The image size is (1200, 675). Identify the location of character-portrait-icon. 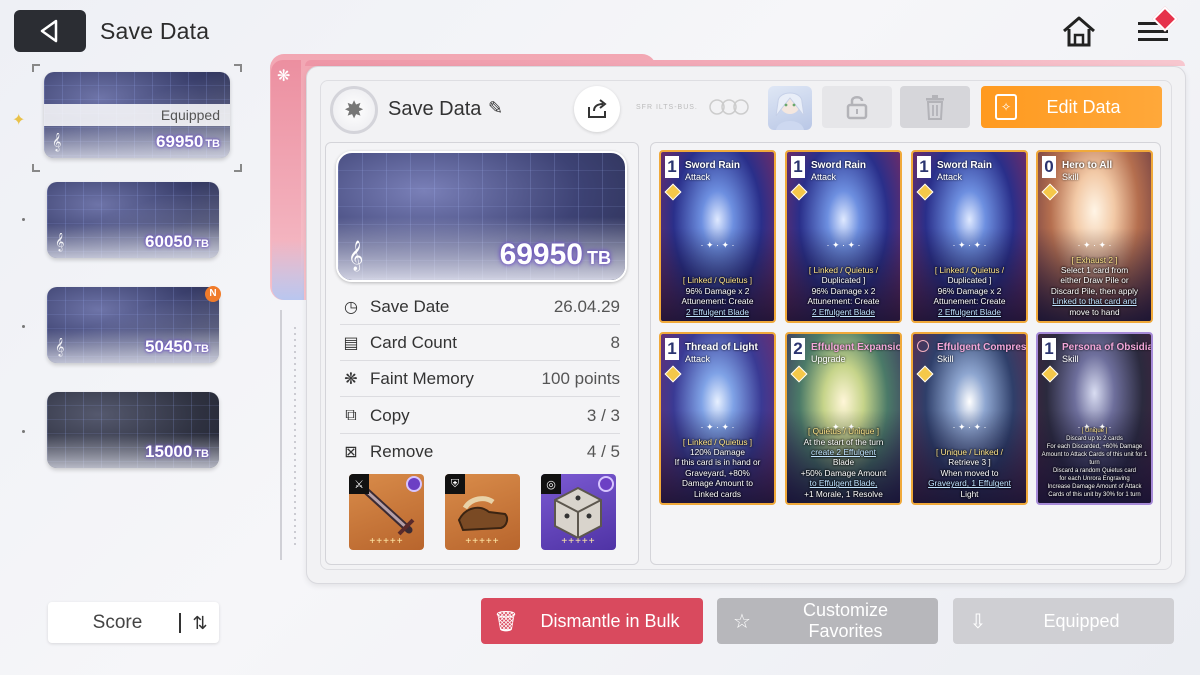
(790, 111).